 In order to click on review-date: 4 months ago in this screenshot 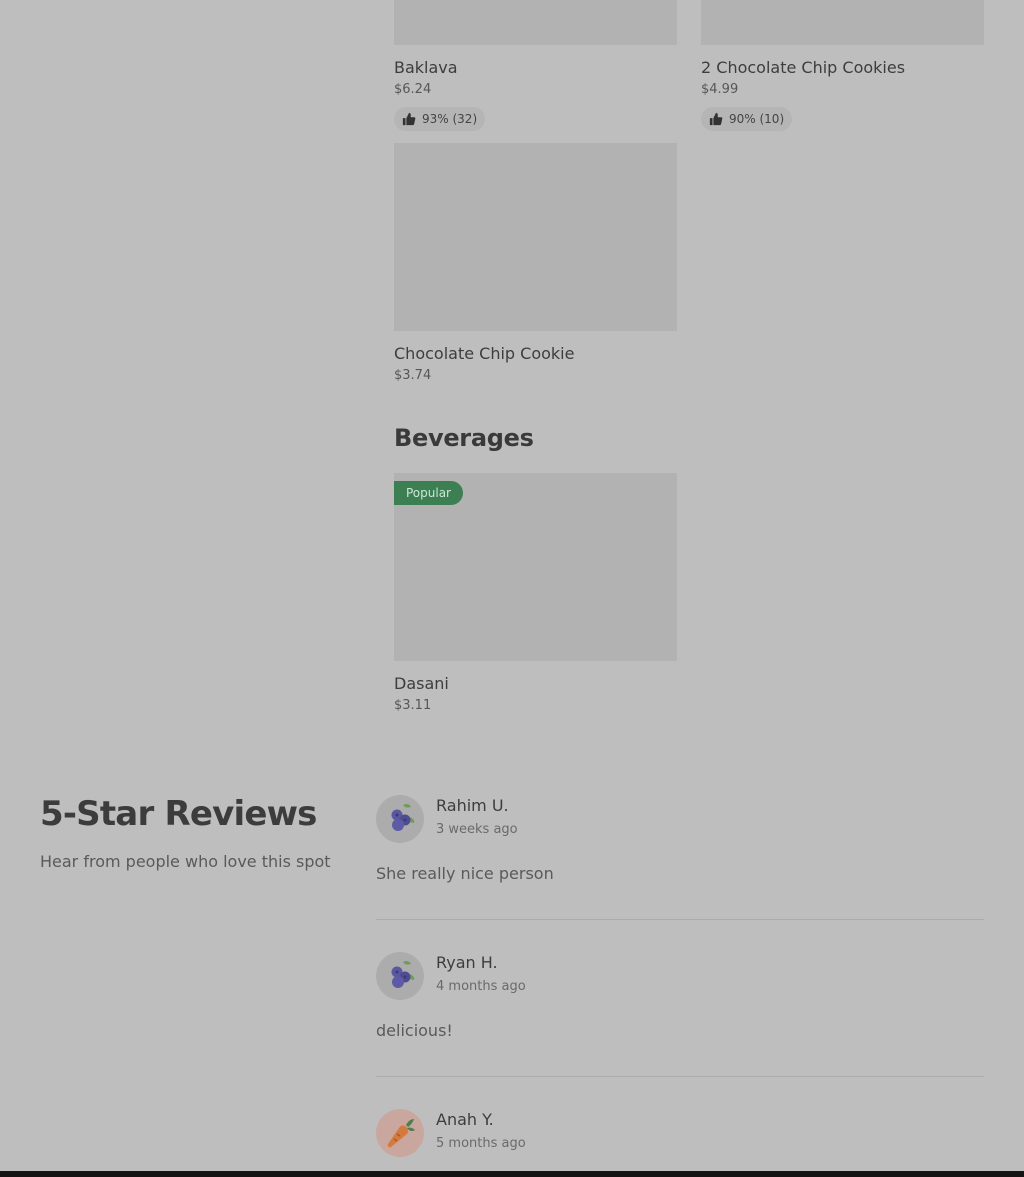, I will do `click(481, 986)`.